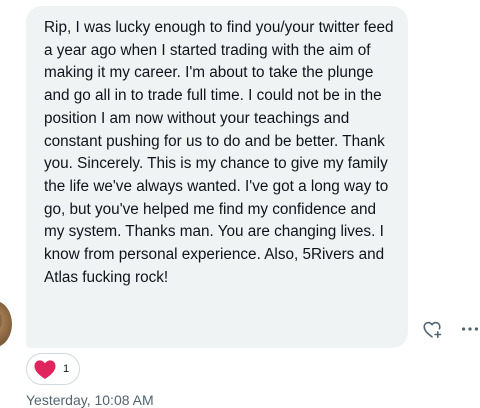 The width and height of the screenshot is (480, 408). I want to click on more-horizontal-icon, so click(470, 329).